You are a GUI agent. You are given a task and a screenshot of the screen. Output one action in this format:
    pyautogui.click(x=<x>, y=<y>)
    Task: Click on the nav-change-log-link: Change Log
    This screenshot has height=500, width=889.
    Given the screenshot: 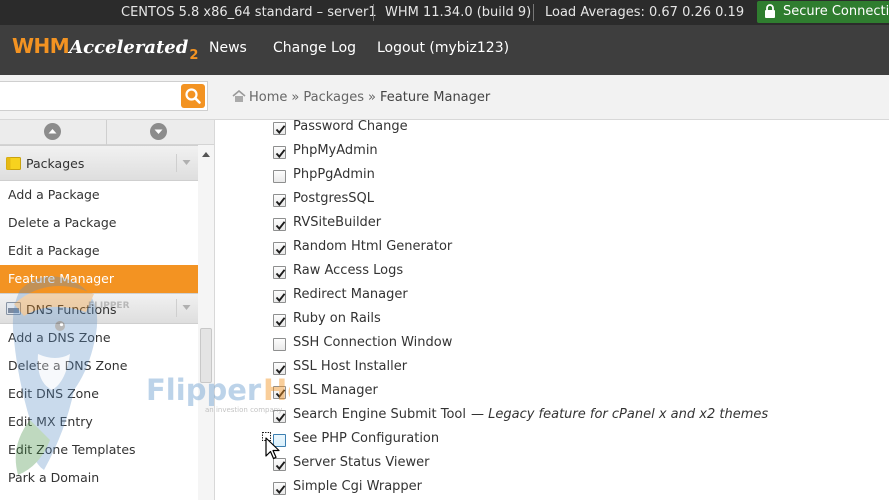 What is the action you would take?
    pyautogui.click(x=314, y=48)
    